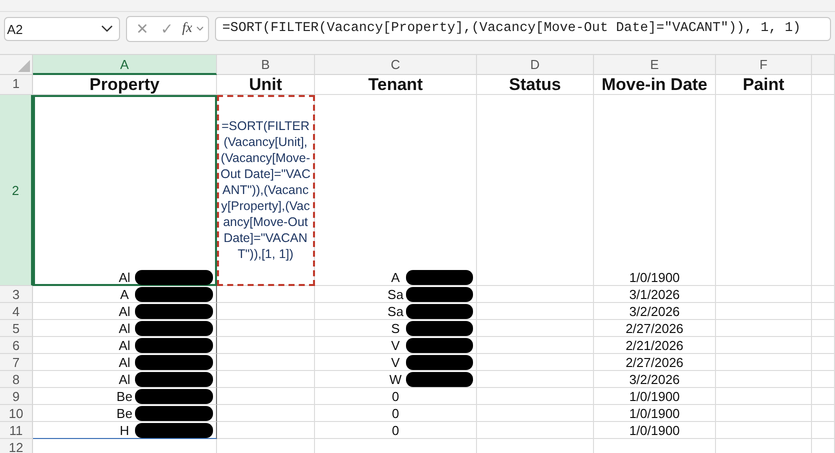  Describe the element at coordinates (16, 85) in the screenshot. I see `row-header: 1` at that location.